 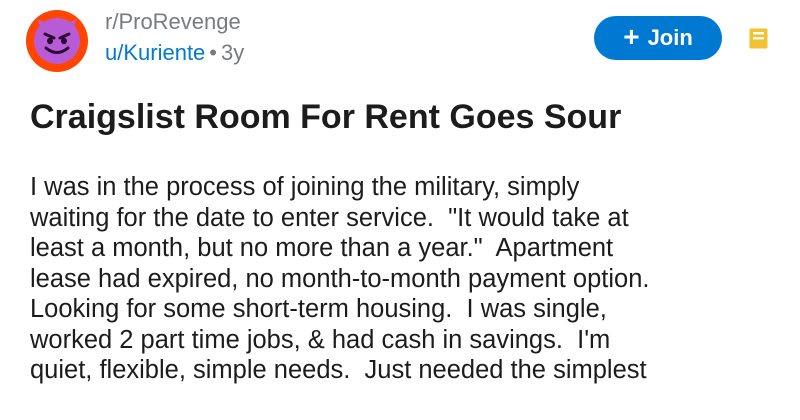 I want to click on join-button-label: Join, so click(x=670, y=37).